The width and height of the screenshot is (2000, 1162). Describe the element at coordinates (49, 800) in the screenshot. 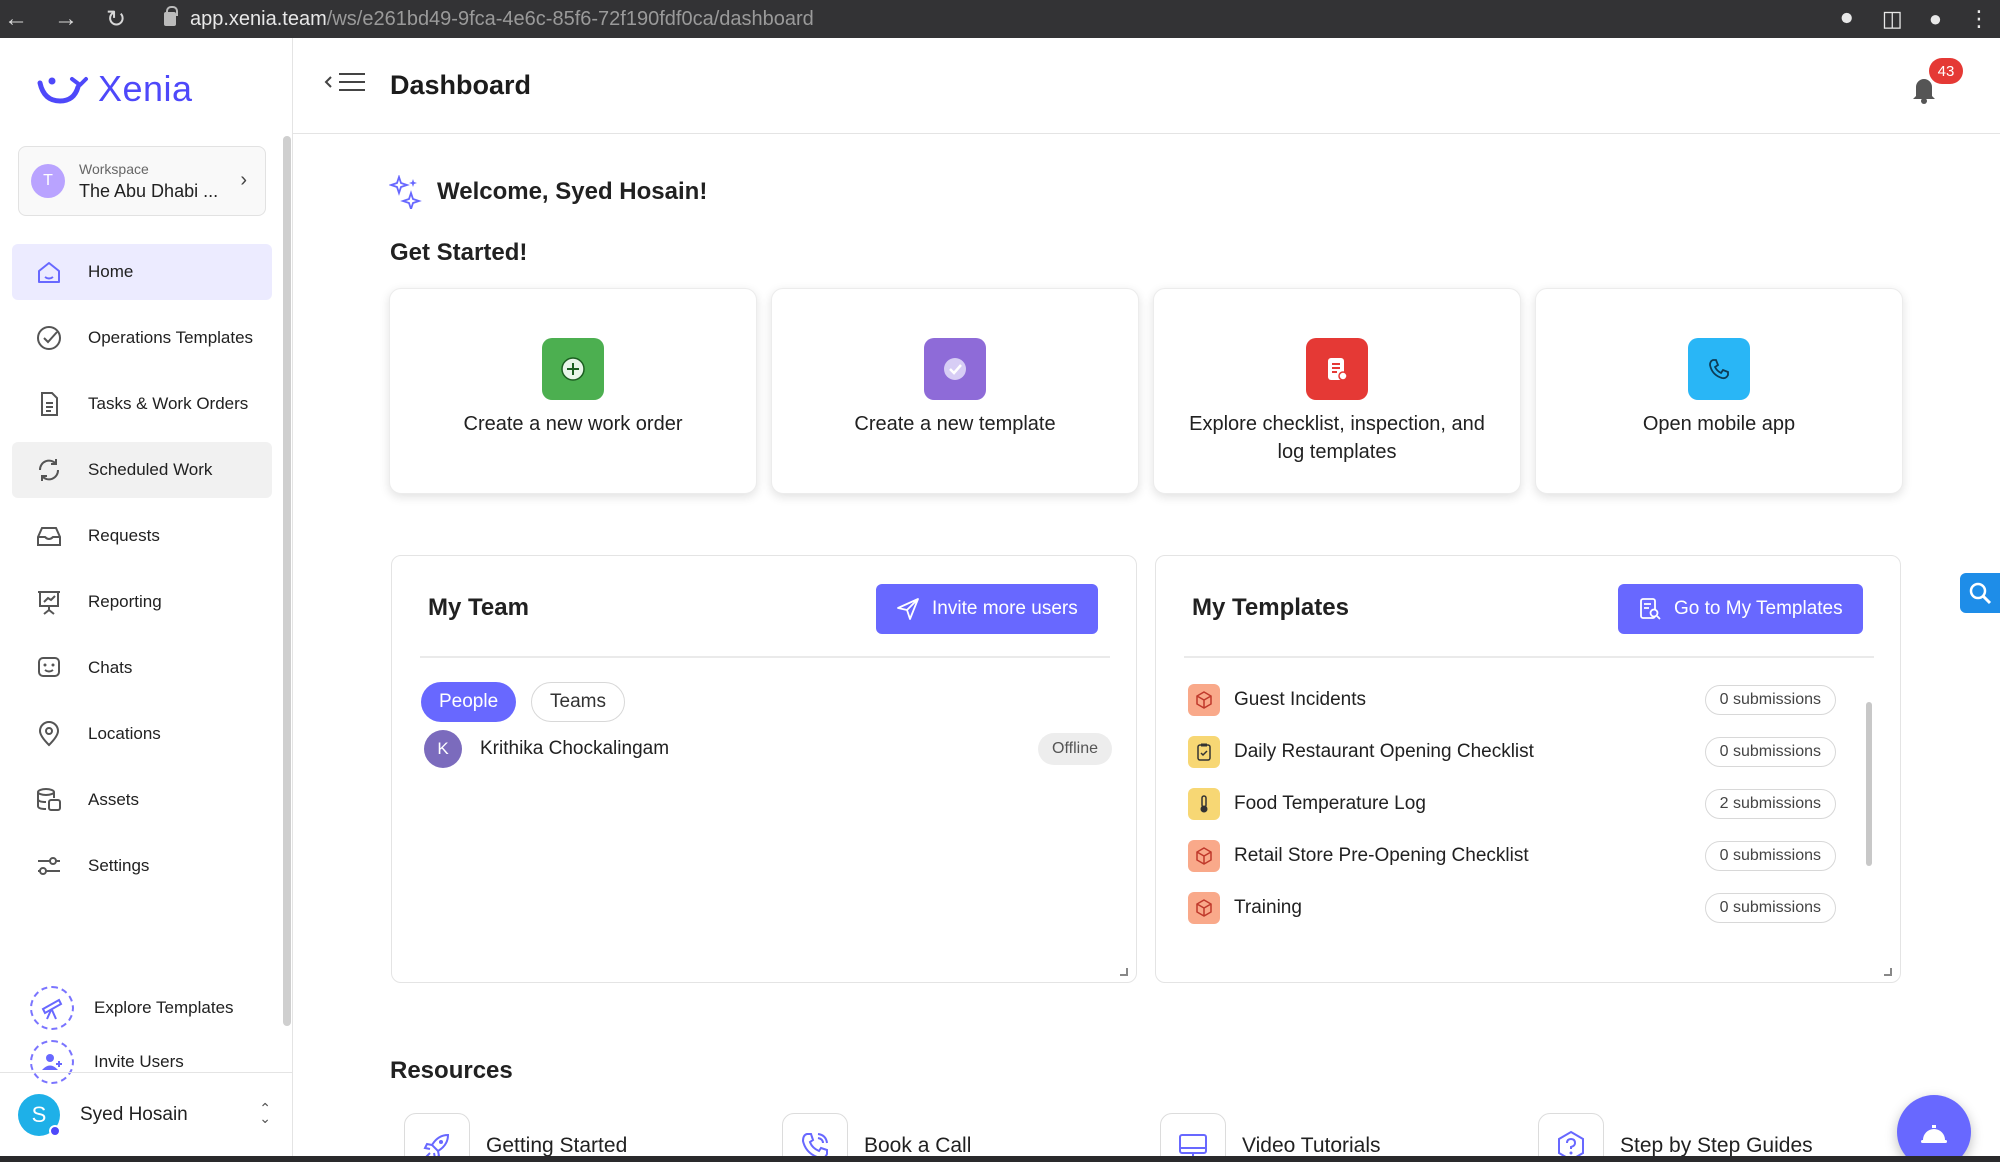

I see `database-icon` at that location.